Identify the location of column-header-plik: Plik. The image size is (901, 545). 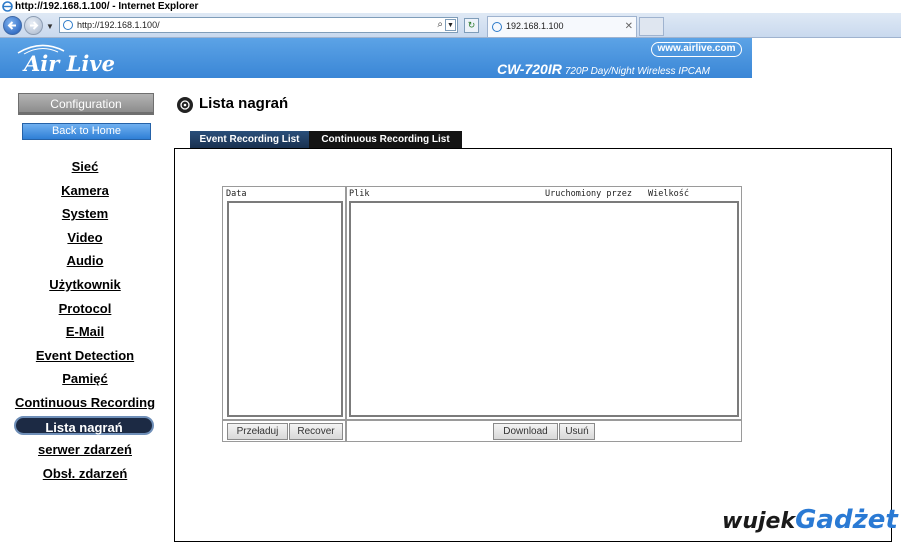
(359, 194).